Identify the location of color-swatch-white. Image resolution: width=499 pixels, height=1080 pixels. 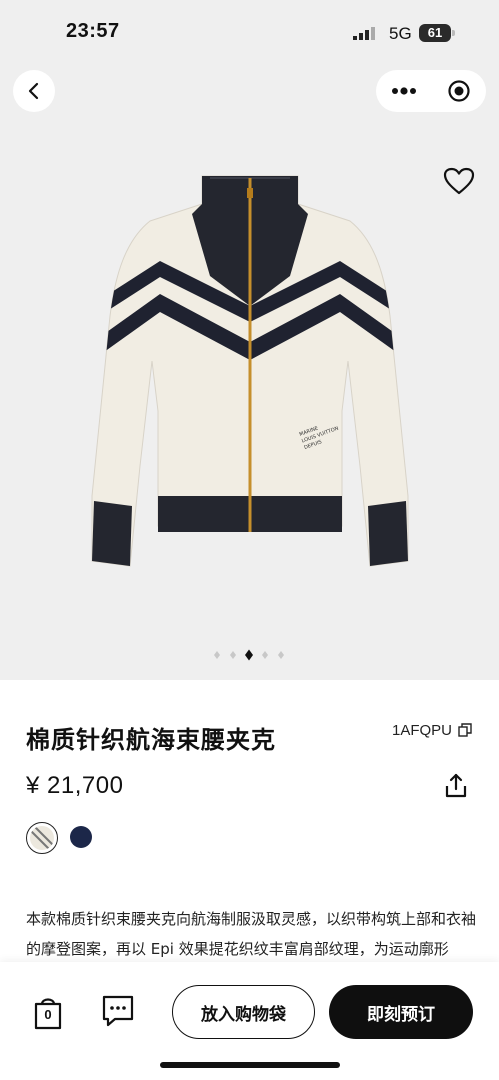
(42, 838).